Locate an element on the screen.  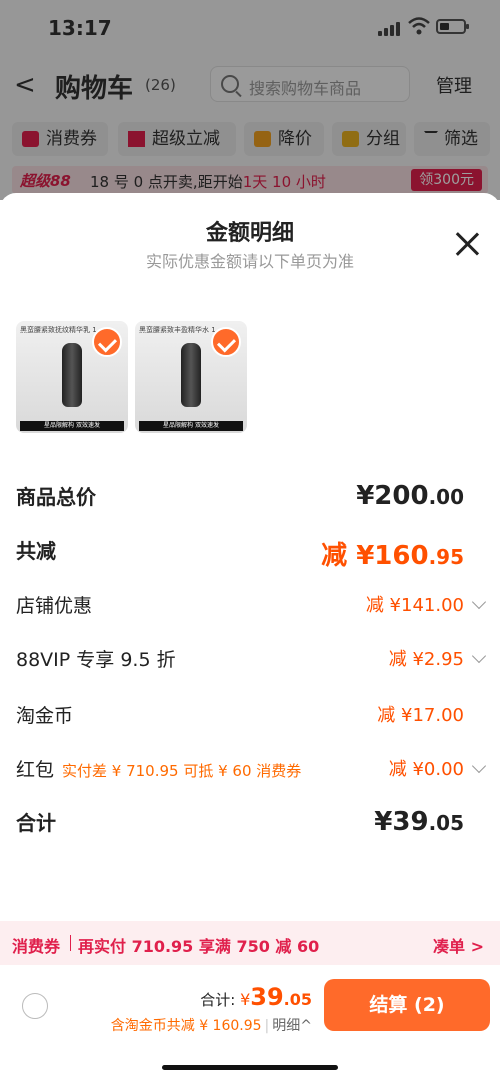
checkout-bar: 合计: ¥39.05 含淘金币共减 ¥ 160.95 | 明细^ 结算 (2) is located at coordinates (250, 1023).